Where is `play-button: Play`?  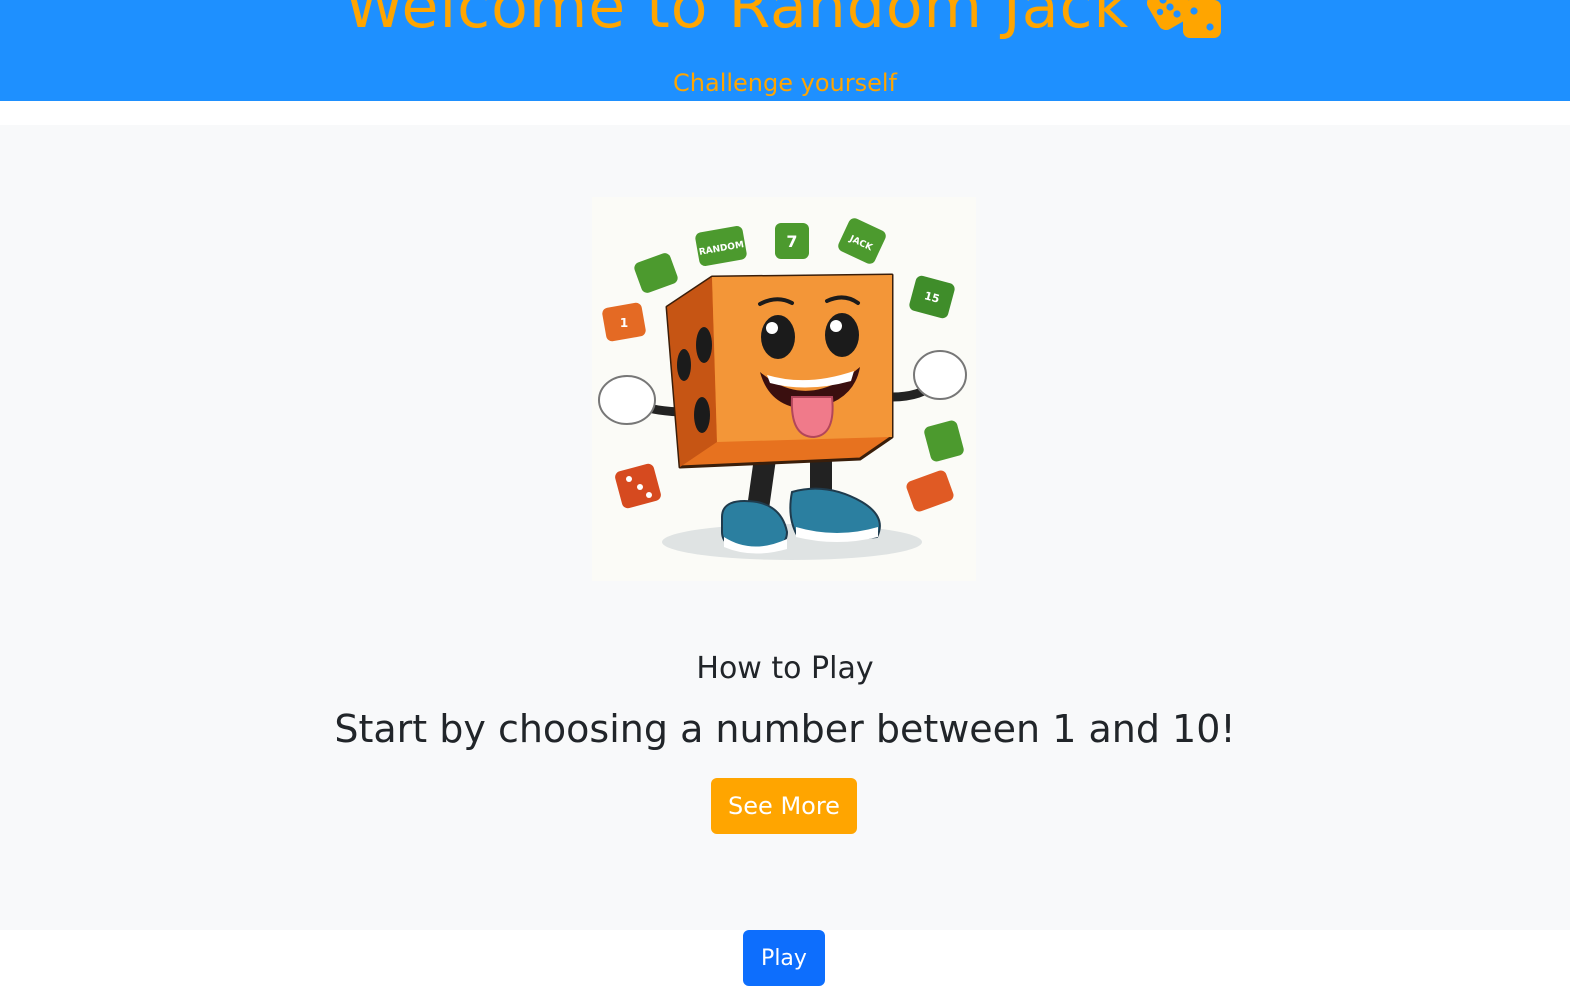
play-button: Play is located at coordinates (784, 958).